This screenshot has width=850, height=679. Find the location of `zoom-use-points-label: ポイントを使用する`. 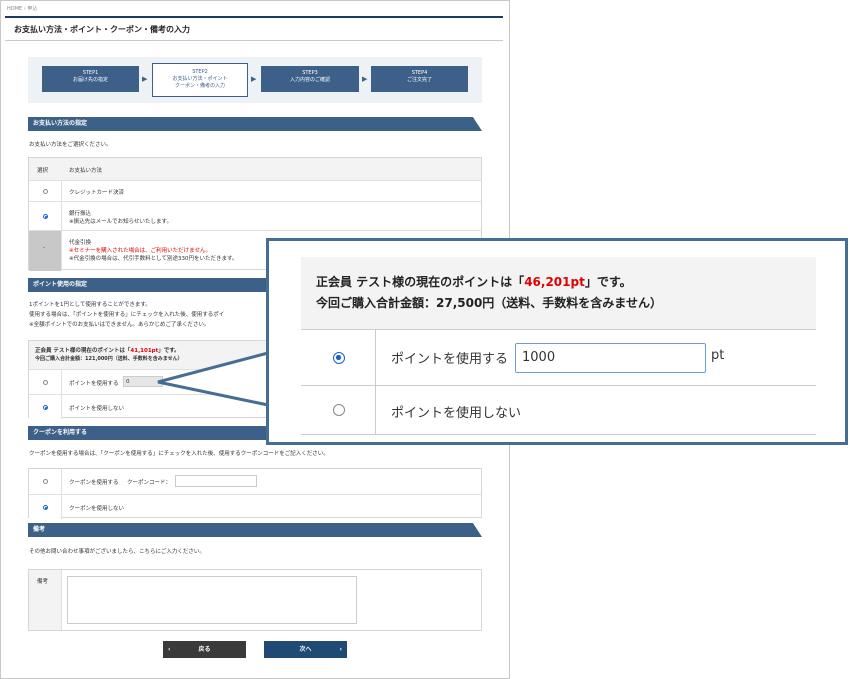

zoom-use-points-label: ポイントを使用する is located at coordinates (449, 357).